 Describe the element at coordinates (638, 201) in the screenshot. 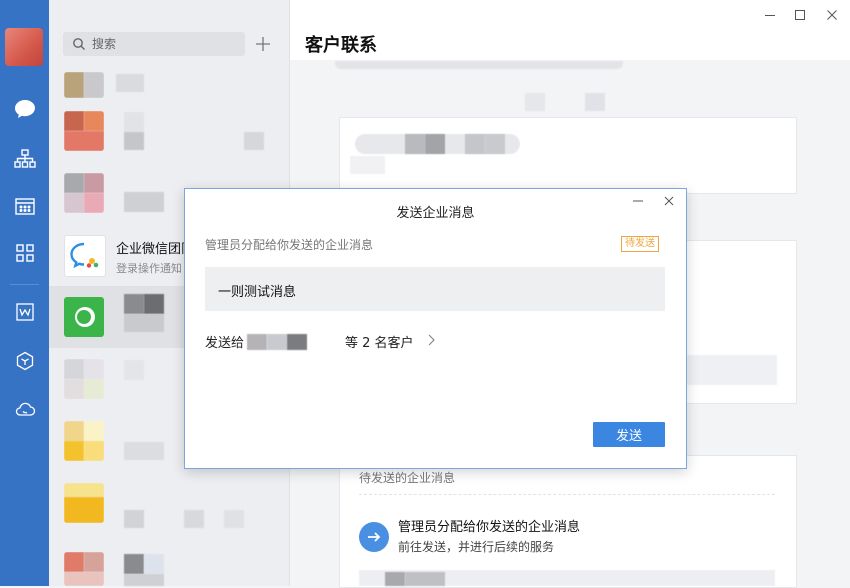

I see `minimize-icon` at that location.